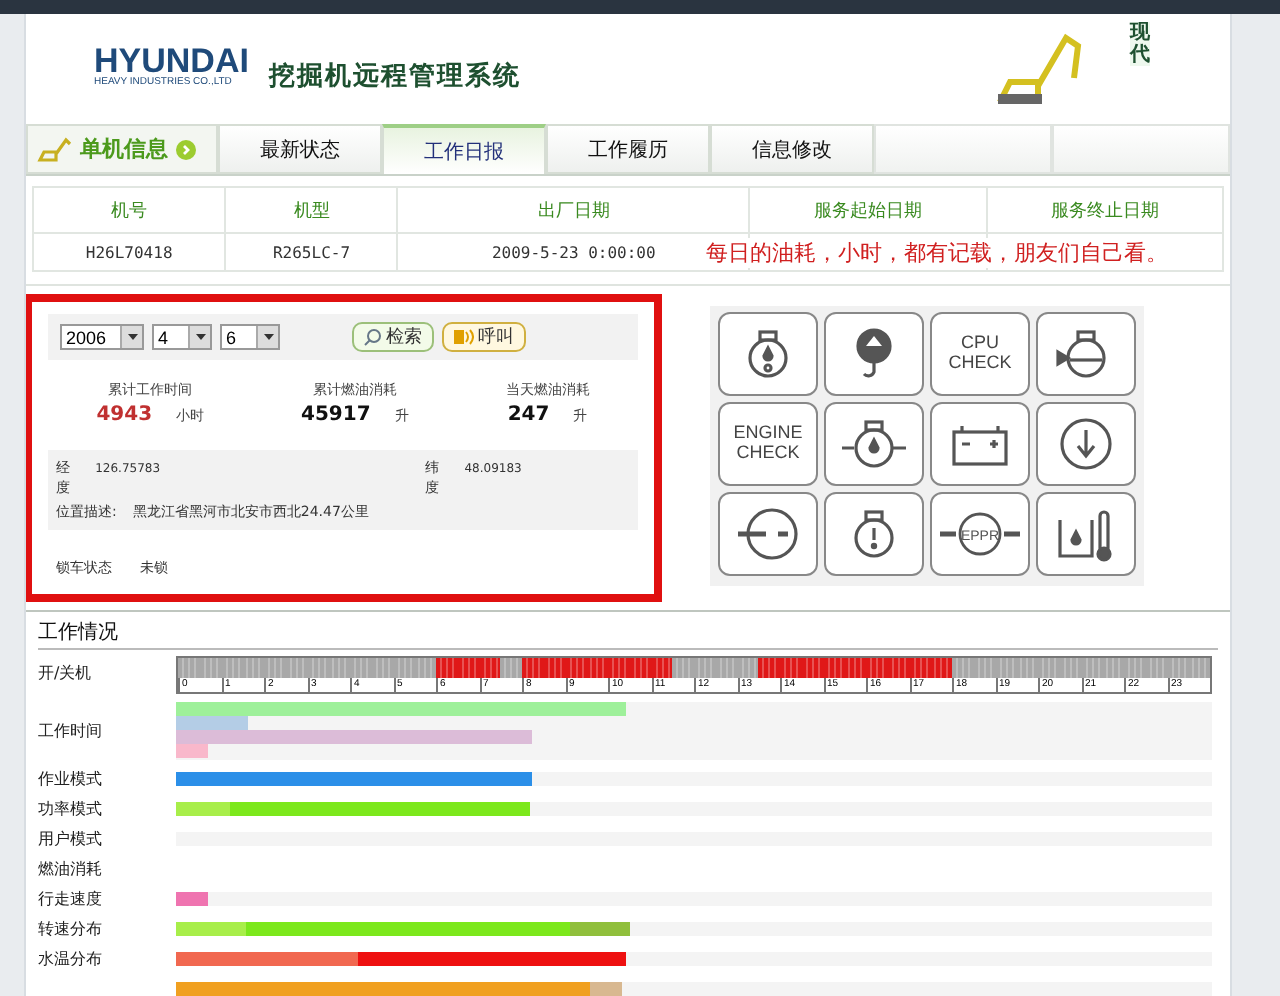 The image size is (1280, 996). I want to click on column-header: 机型, so click(311, 210).